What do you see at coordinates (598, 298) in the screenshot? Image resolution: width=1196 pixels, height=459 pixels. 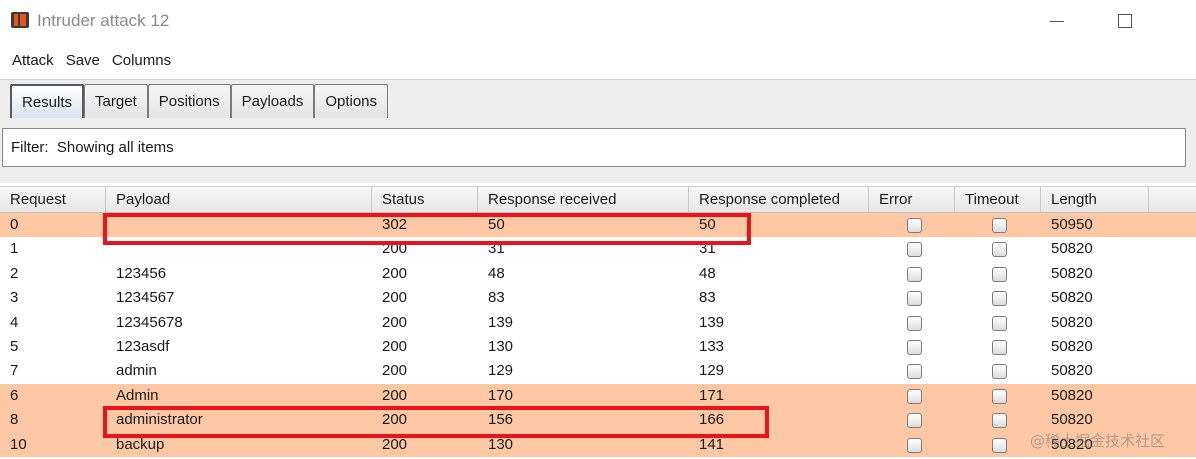 I see `table-row: 3 1234567 200 83 83 50820` at bounding box center [598, 298].